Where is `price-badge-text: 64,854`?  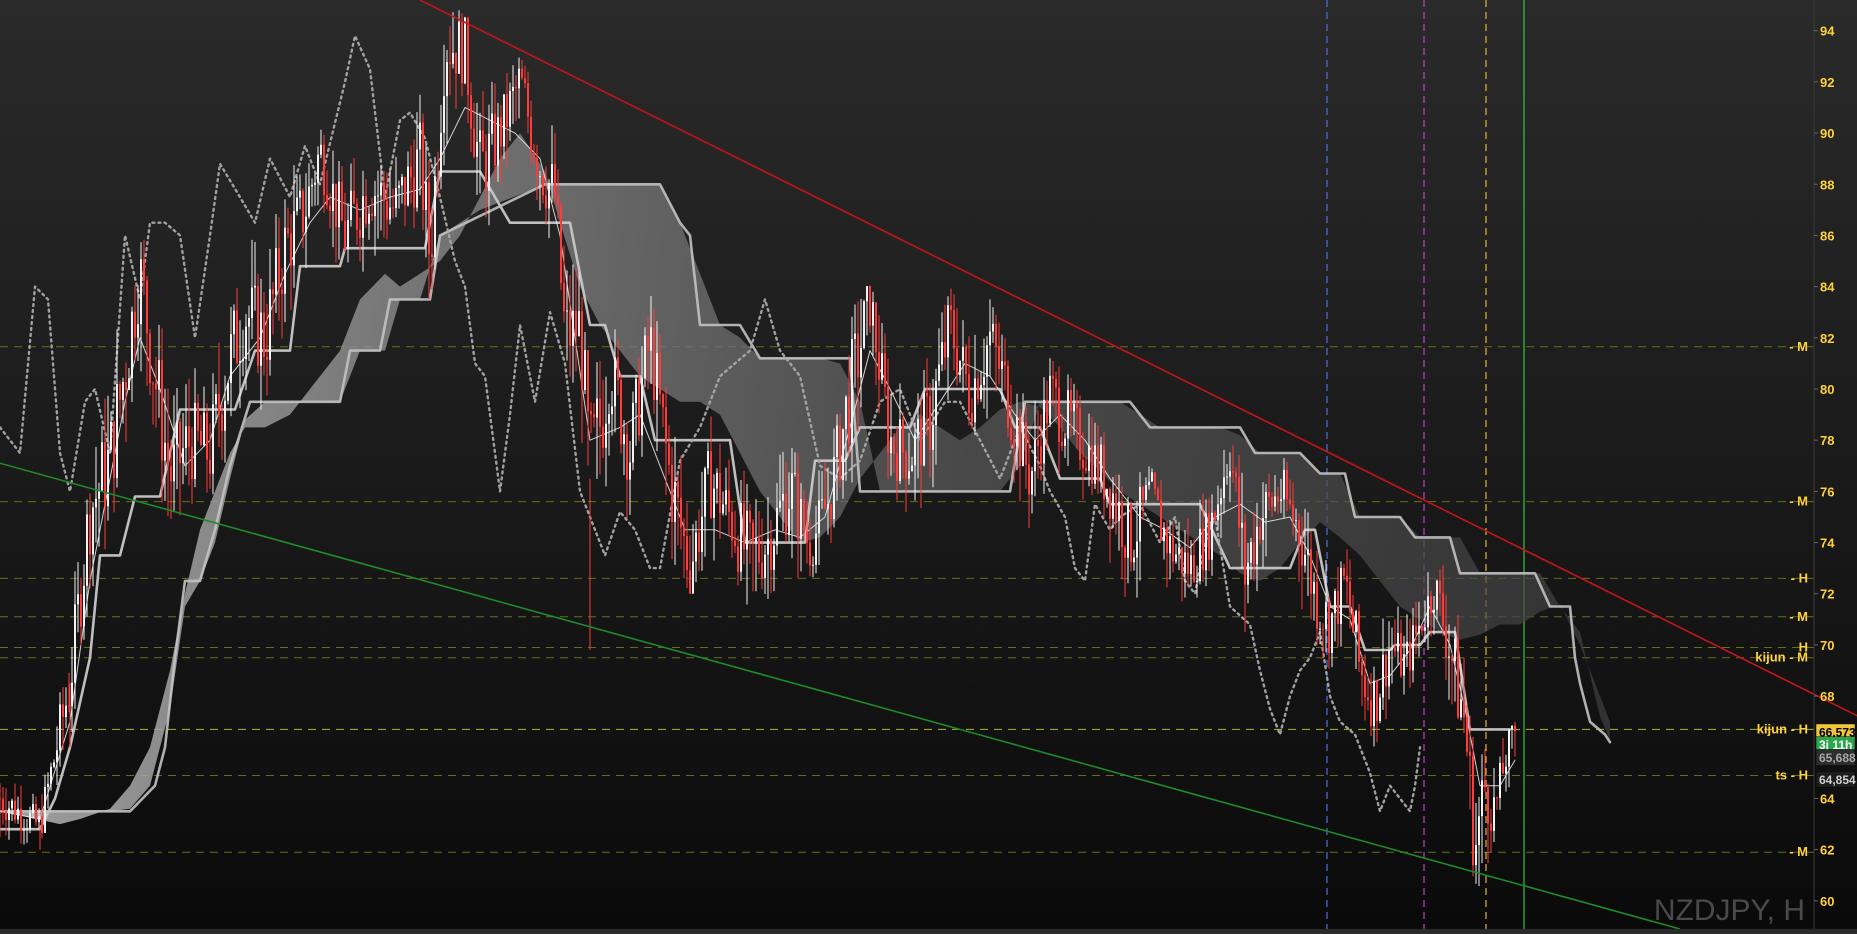
price-badge-text: 64,854 is located at coordinates (1837, 780).